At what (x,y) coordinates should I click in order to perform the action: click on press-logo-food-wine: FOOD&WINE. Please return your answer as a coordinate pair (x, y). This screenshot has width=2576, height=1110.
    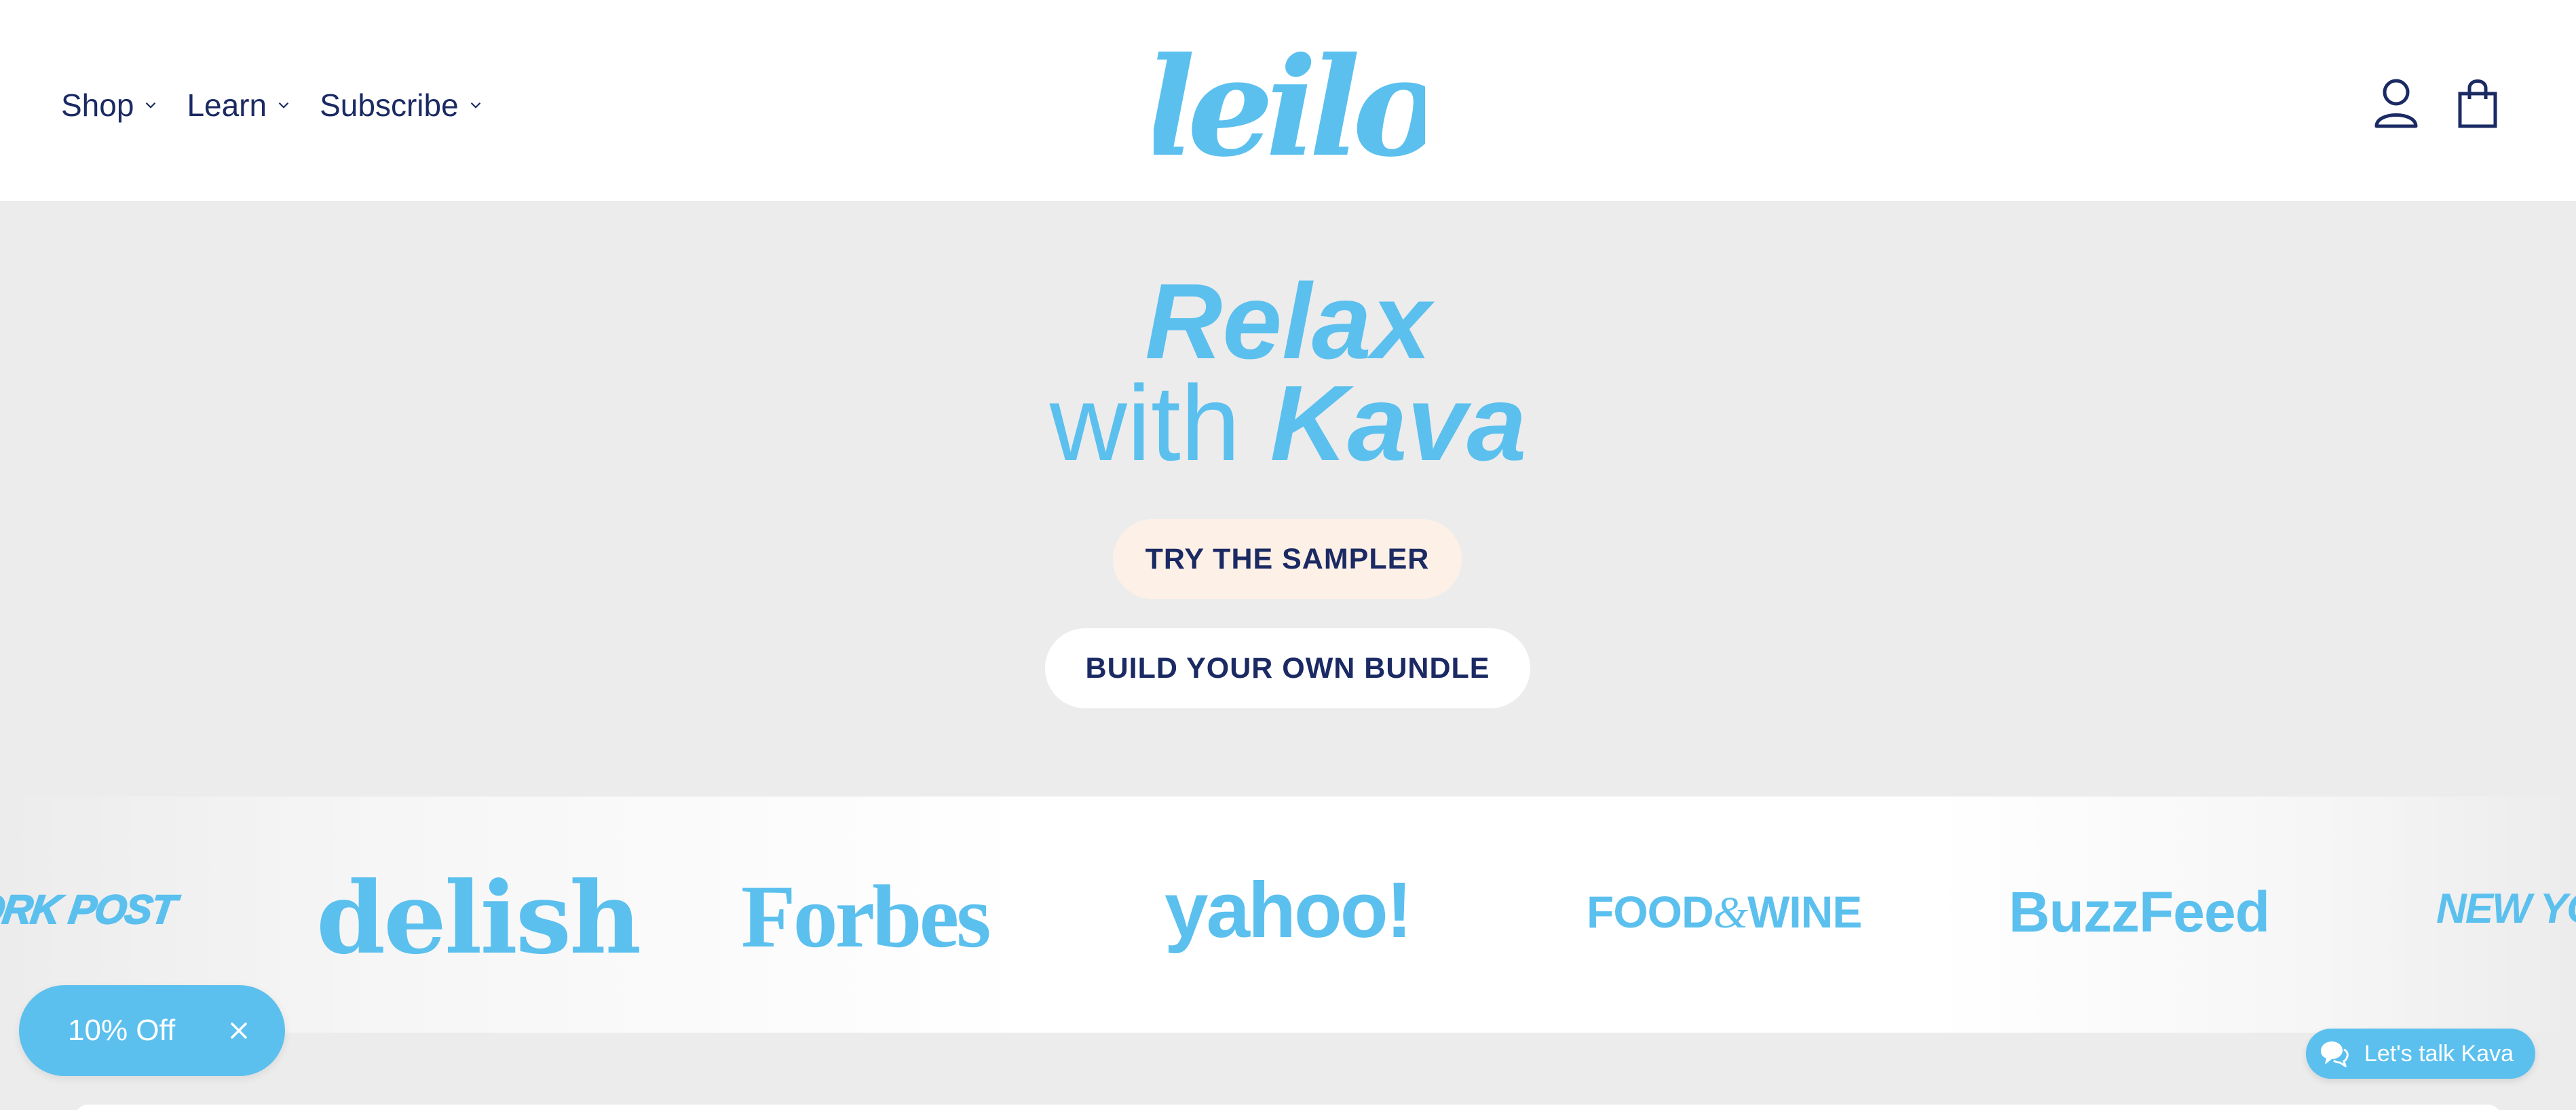
    Looking at the image, I should click on (1724, 912).